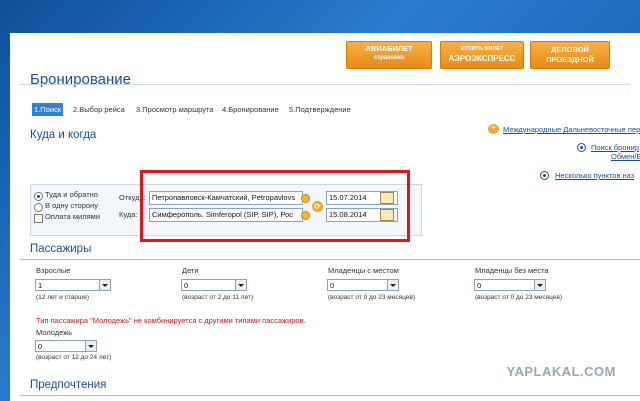  What do you see at coordinates (571, 129) in the screenshot?
I see `far-east-flights-link: Международные Дальневосточные пер` at bounding box center [571, 129].